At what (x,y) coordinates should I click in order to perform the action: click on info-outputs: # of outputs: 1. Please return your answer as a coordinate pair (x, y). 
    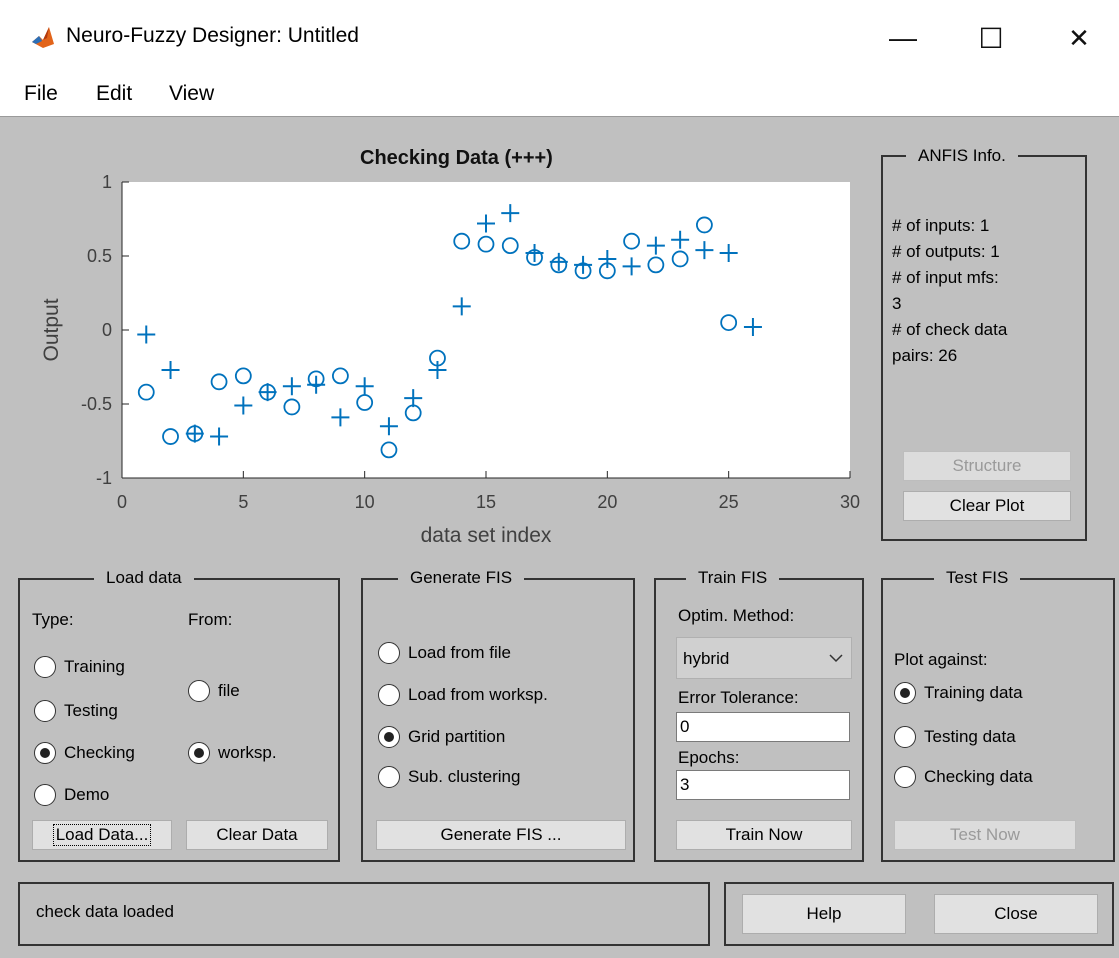
    Looking at the image, I should click on (946, 251).